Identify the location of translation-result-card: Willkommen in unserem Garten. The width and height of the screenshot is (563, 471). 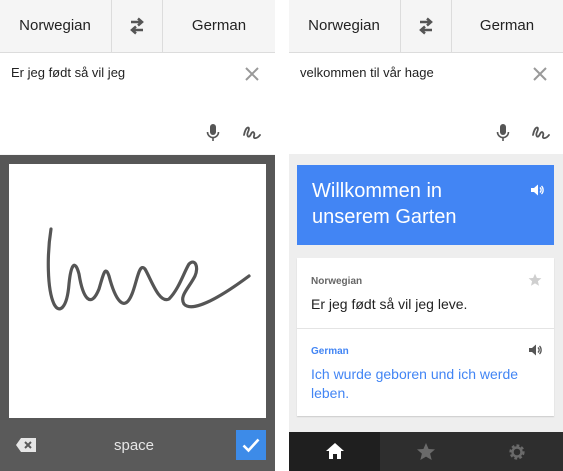
(425, 205).